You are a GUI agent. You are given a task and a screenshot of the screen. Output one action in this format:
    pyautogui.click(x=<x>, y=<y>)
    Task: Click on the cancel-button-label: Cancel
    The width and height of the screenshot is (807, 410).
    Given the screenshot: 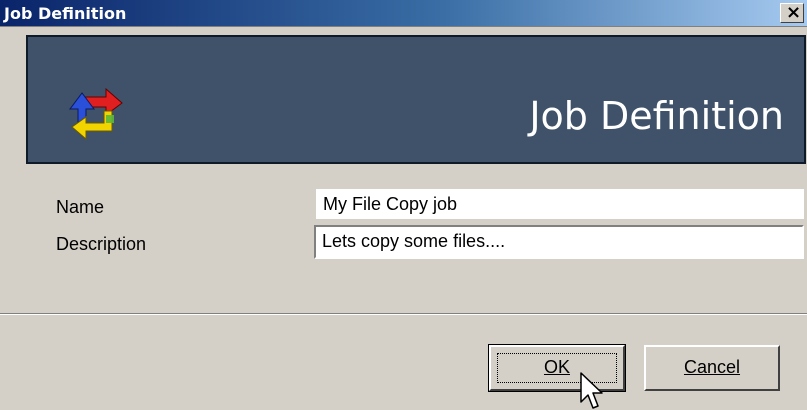 What is the action you would take?
    pyautogui.click(x=712, y=367)
    